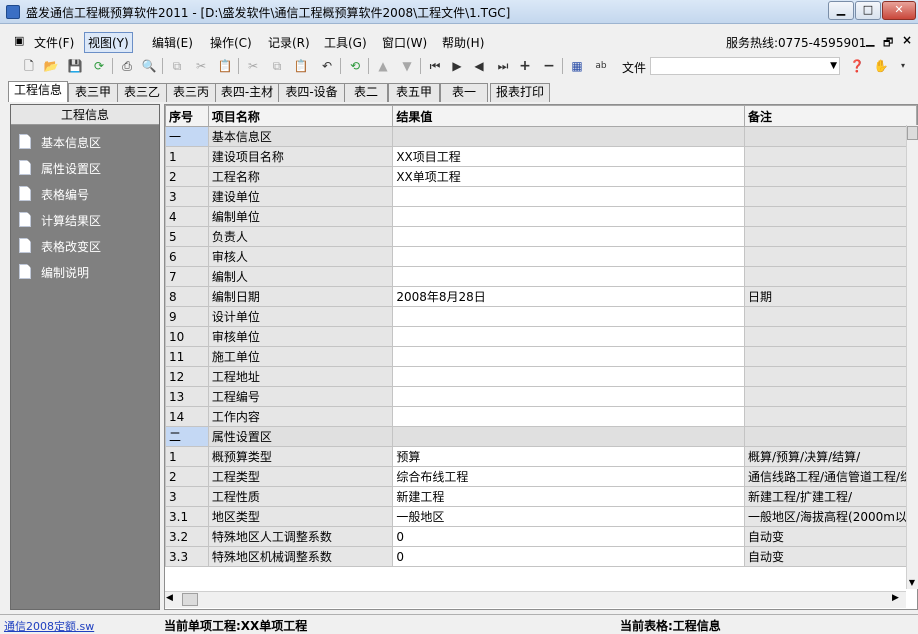 This screenshot has height=634, width=918. What do you see at coordinates (108, 42) in the screenshot?
I see `menu-view: 视图(Y)` at bounding box center [108, 42].